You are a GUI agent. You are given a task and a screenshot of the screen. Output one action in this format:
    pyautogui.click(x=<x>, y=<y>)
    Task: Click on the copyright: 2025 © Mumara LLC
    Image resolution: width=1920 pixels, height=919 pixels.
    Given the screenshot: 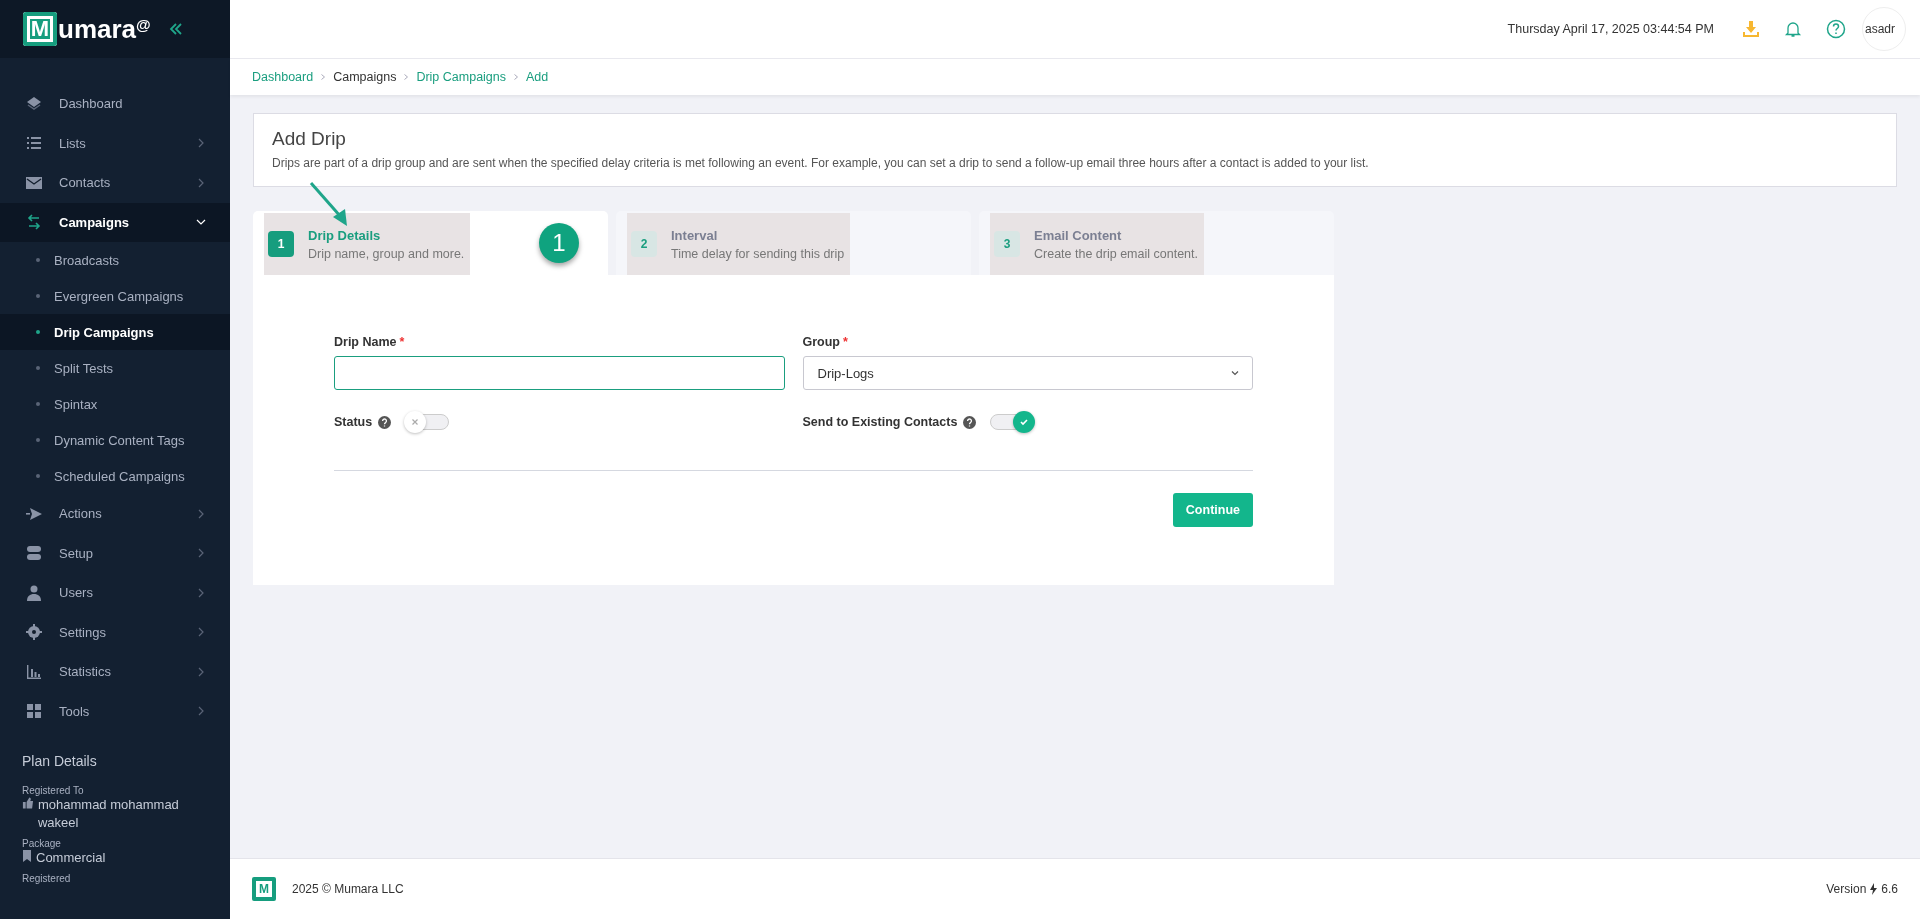 What is the action you would take?
    pyautogui.click(x=348, y=889)
    